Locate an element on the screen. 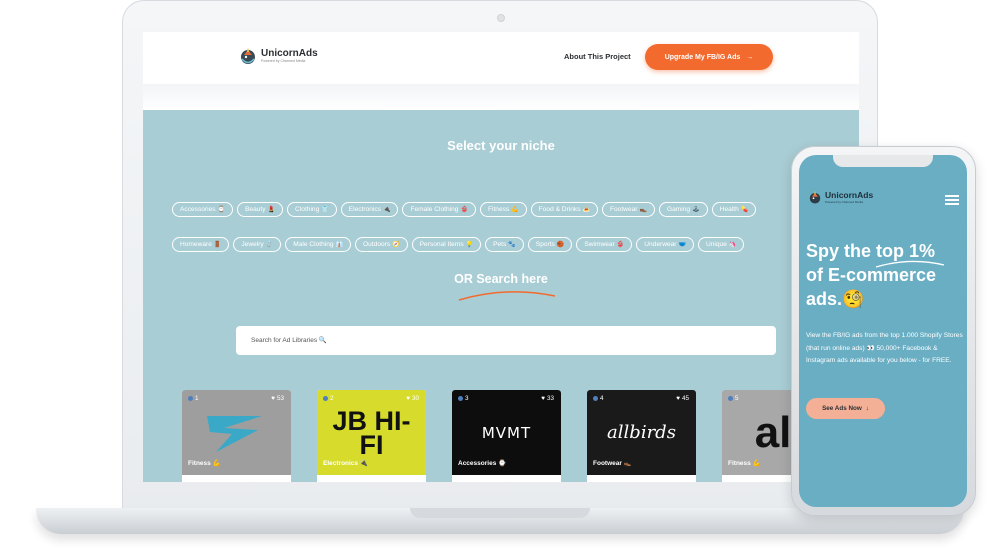 The height and width of the screenshot is (548, 1000). ad-library-search-input is located at coordinates (506, 340).